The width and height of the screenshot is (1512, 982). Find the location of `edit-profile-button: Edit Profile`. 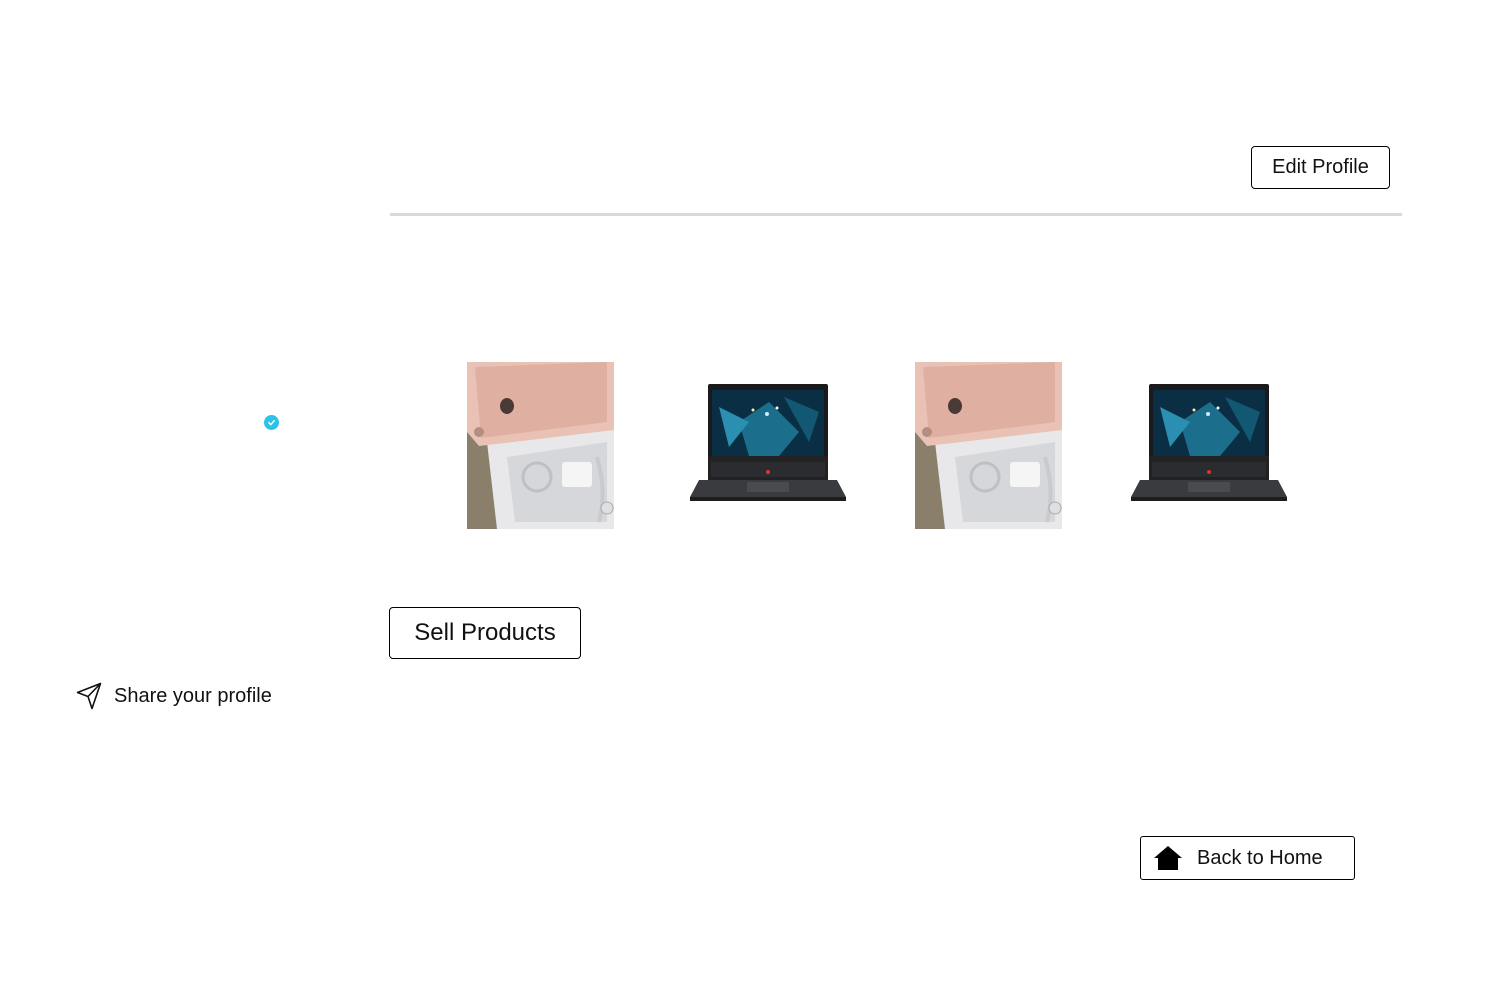

edit-profile-button: Edit Profile is located at coordinates (1320, 167).